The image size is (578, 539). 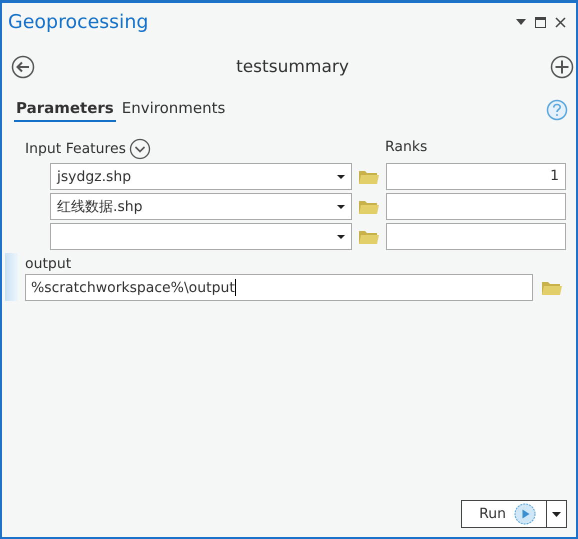 I want to click on tab: Parameters, so click(x=65, y=109).